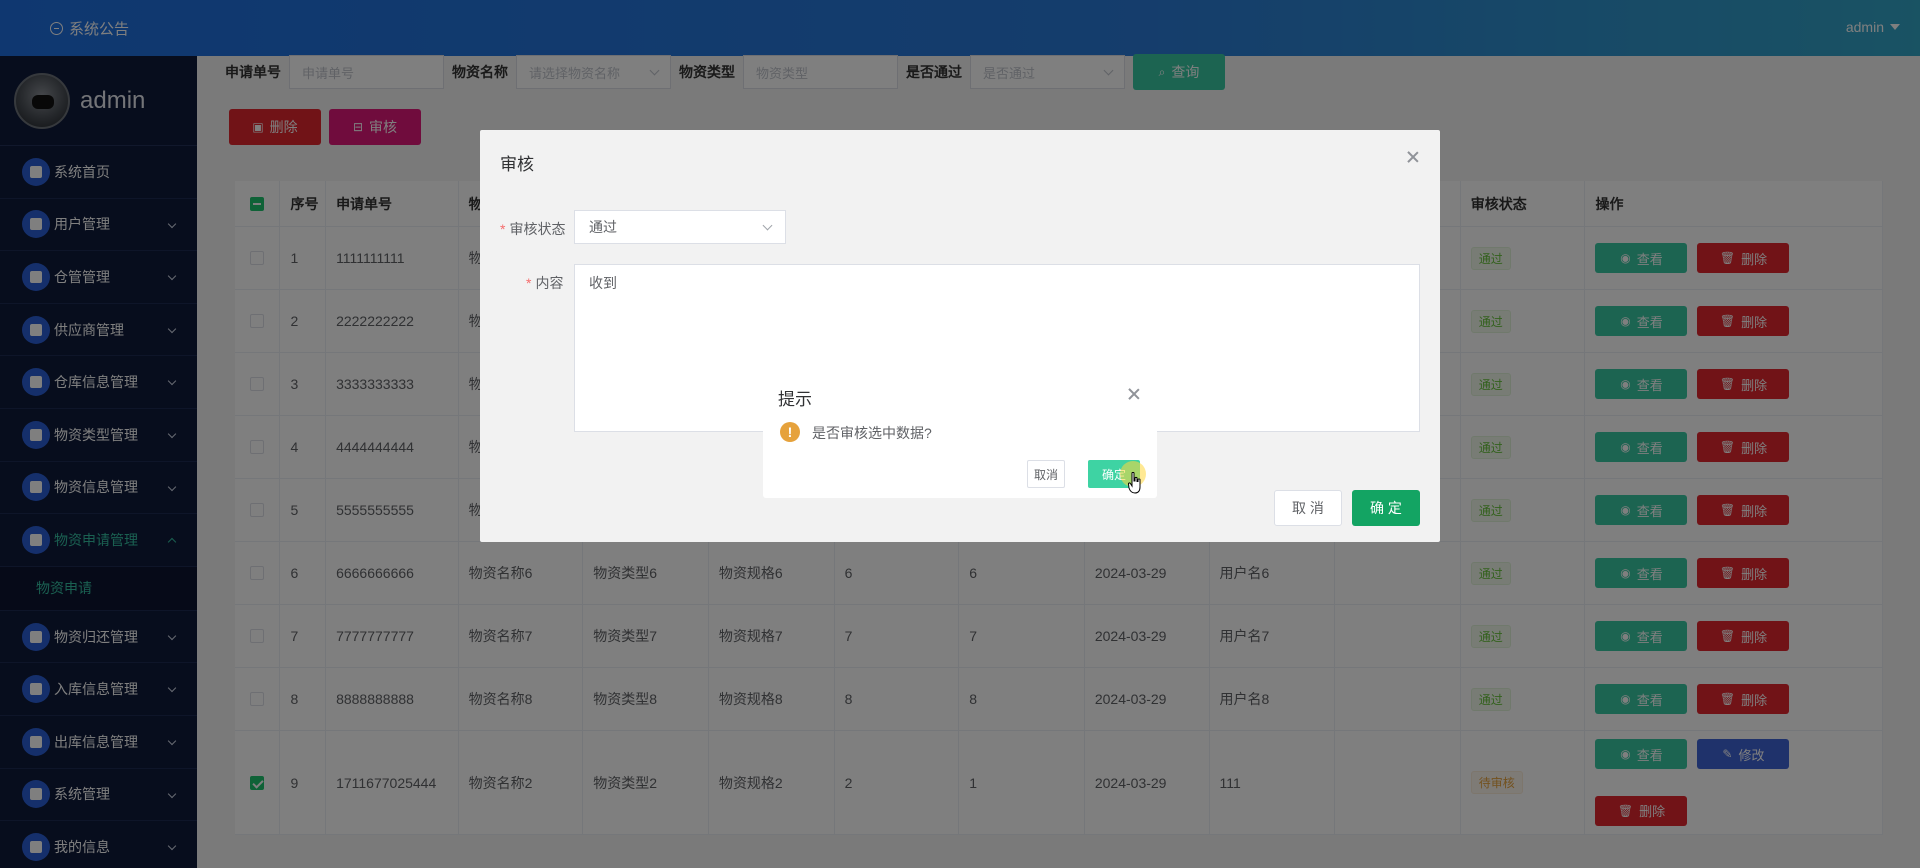 The width and height of the screenshot is (1920, 868). I want to click on audit-cancel-button: 取 消, so click(1308, 508).